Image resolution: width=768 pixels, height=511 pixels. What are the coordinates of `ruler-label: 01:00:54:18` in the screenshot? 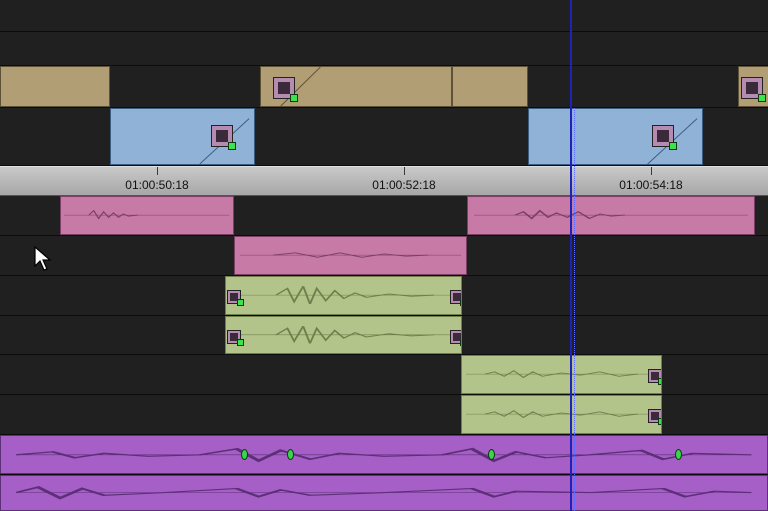 It's located at (651, 185).